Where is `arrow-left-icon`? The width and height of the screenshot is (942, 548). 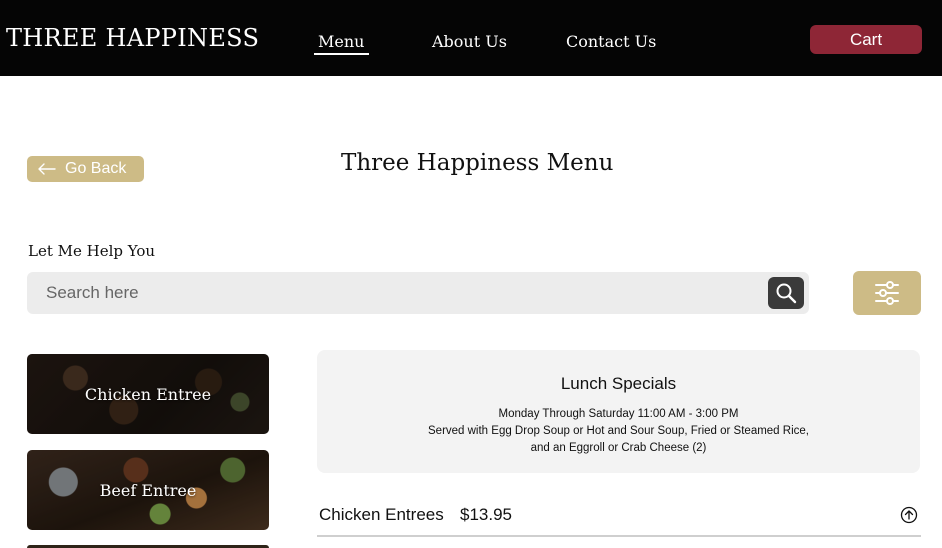
arrow-left-icon is located at coordinates (47, 169).